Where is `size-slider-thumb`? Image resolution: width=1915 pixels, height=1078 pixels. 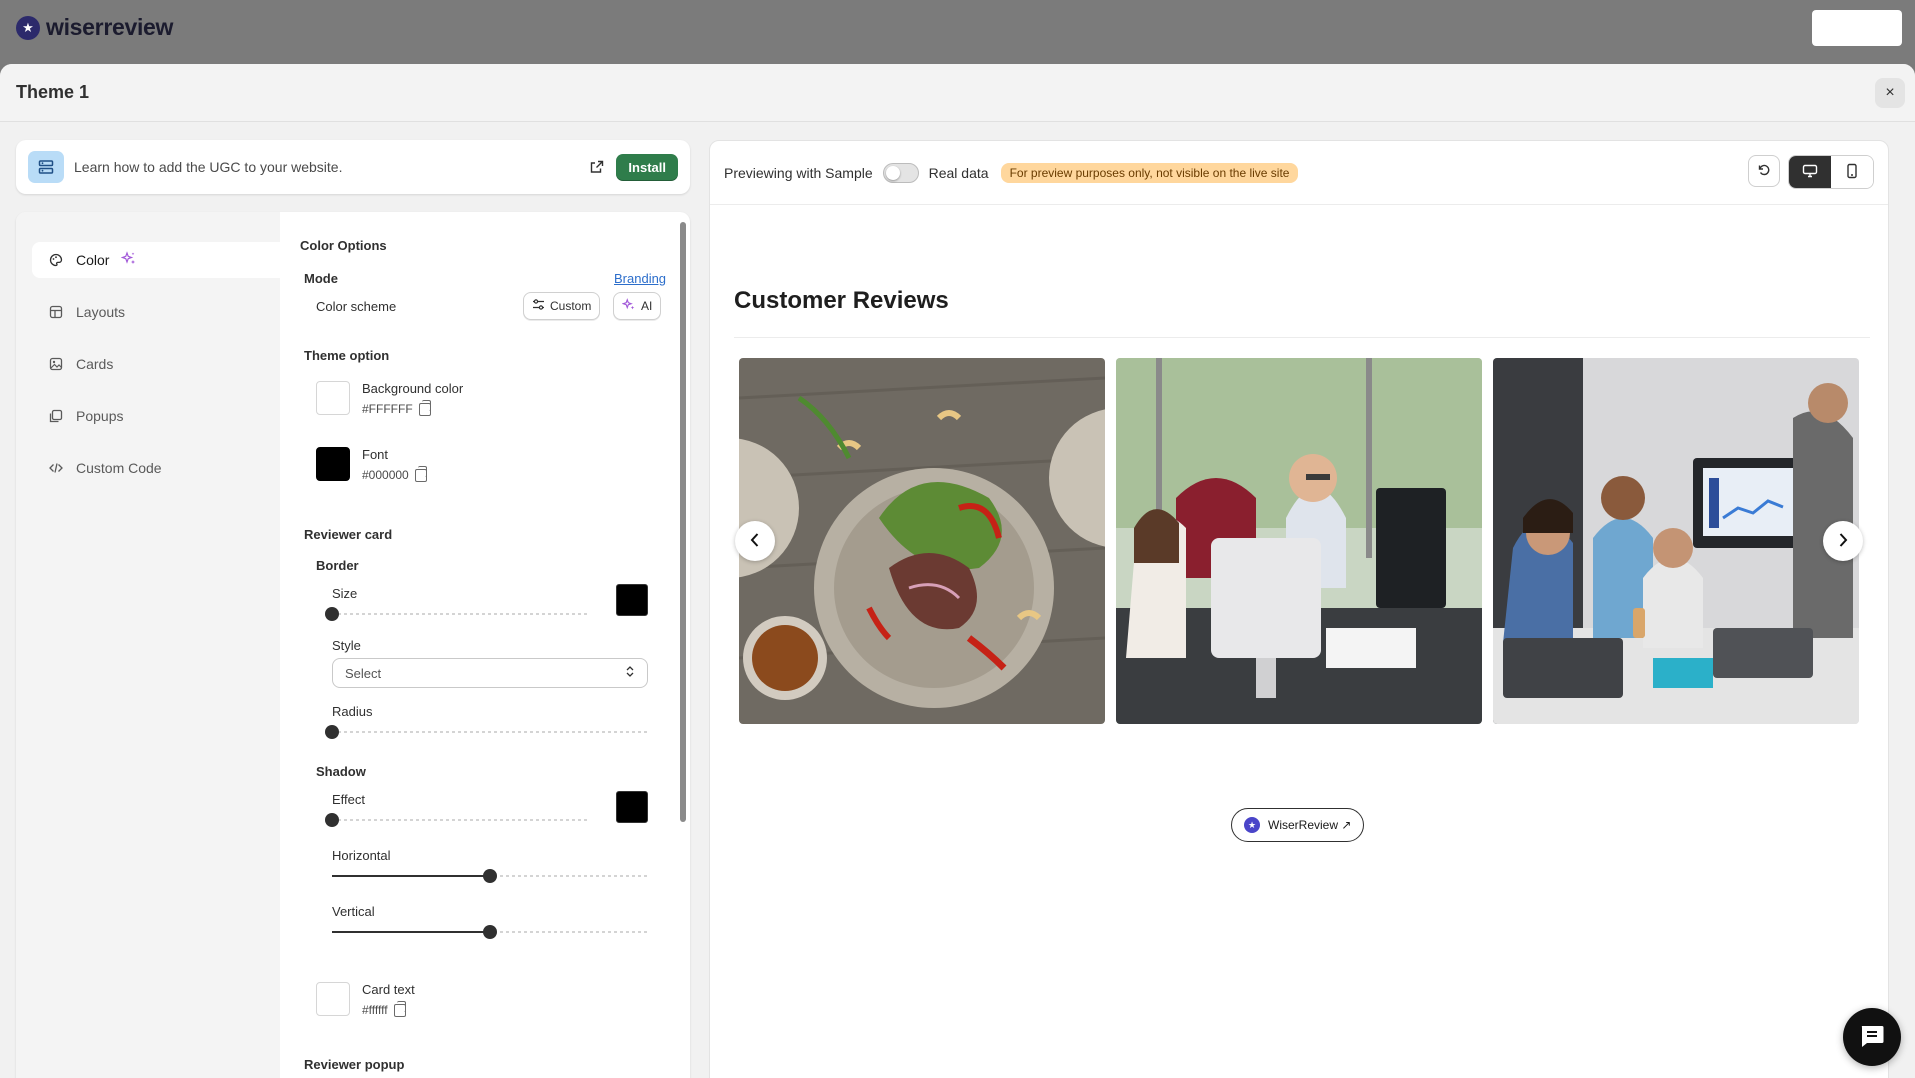 size-slider-thumb is located at coordinates (332, 614).